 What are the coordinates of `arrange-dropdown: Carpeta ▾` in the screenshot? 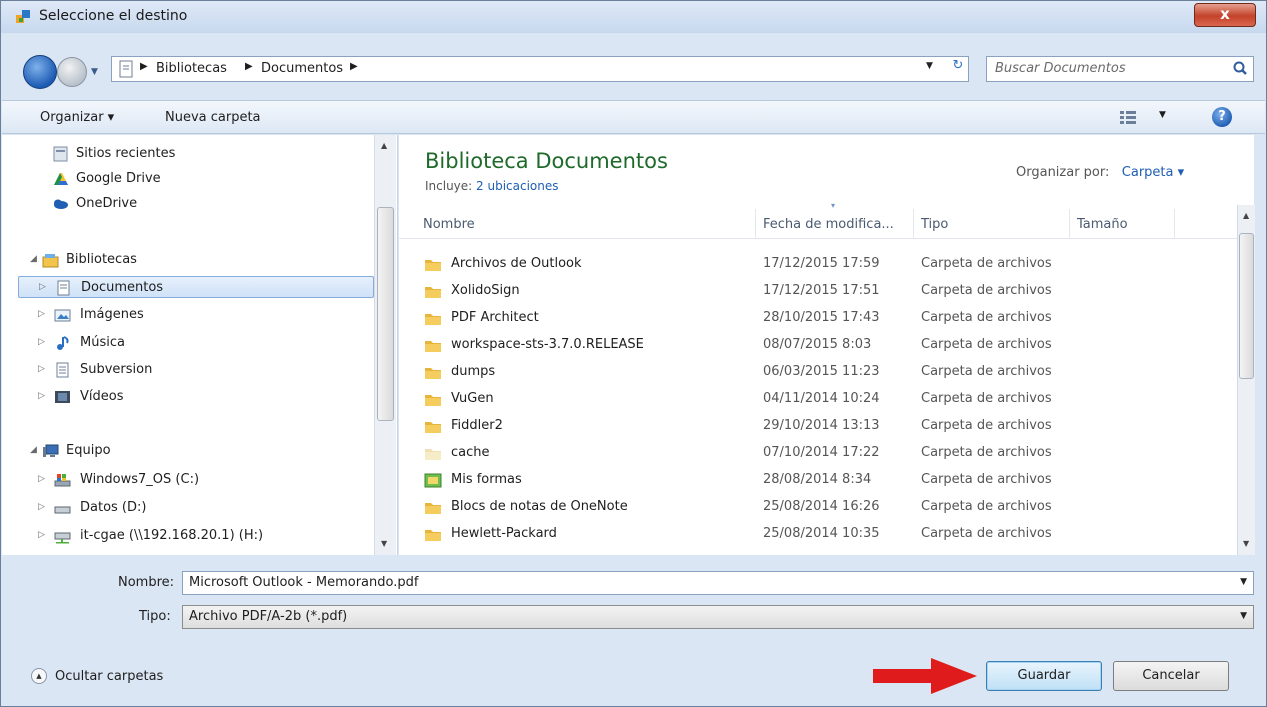 It's located at (1153, 172).